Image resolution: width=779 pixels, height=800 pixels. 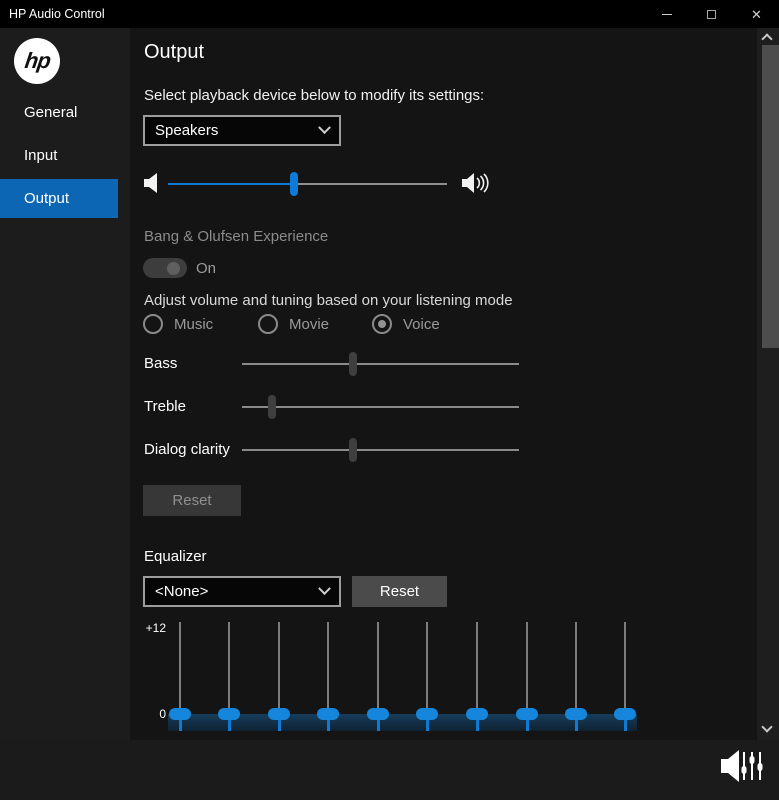 I want to click on close-button: ✕, so click(x=756, y=14).